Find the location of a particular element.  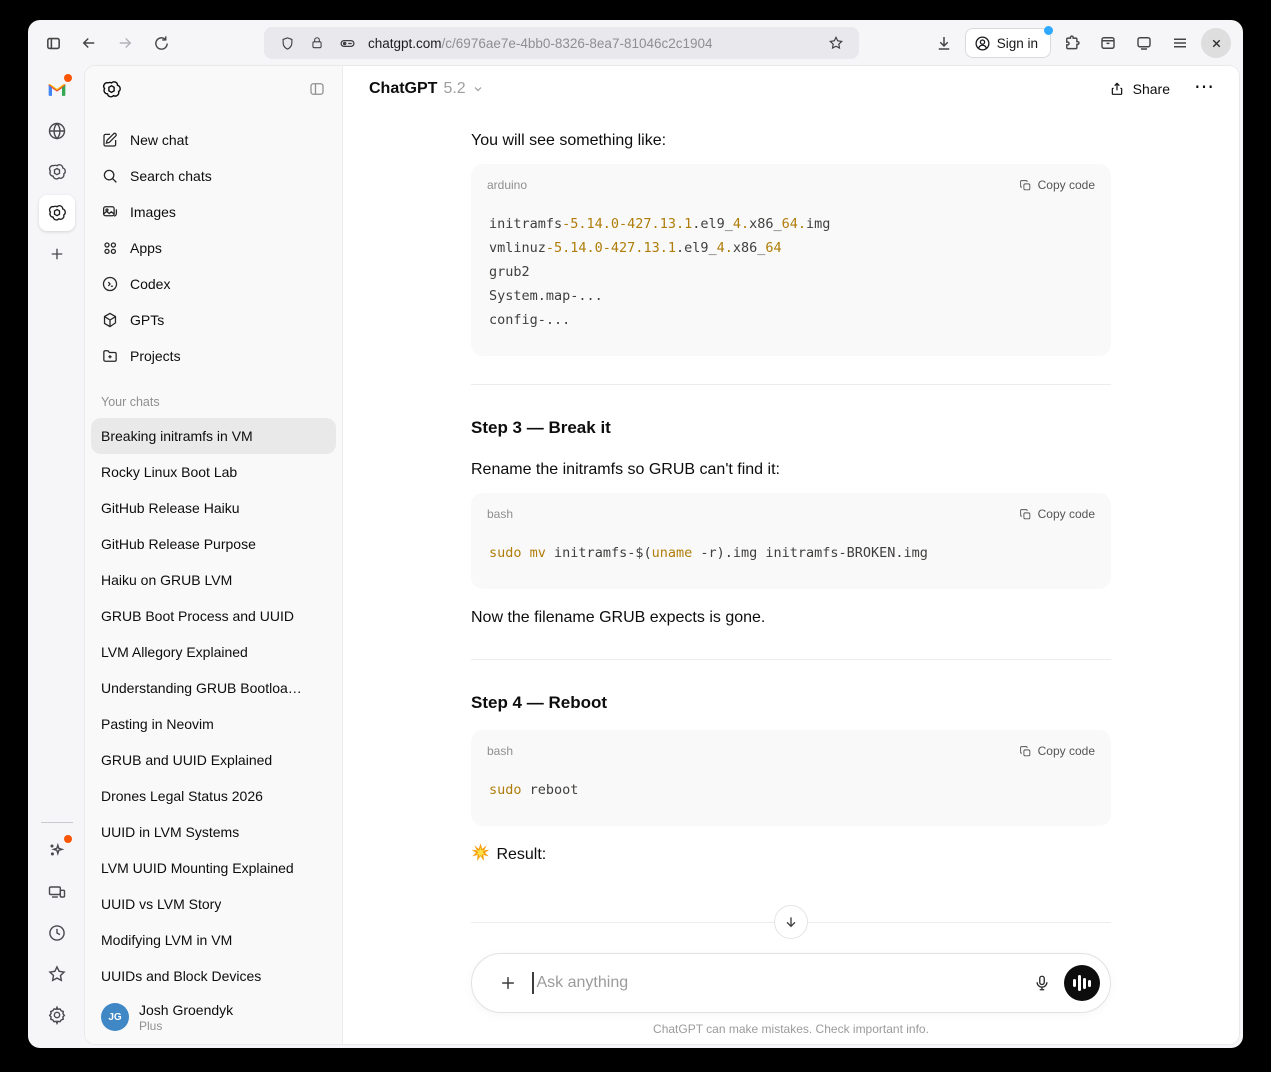

sign-in-button: Sign in is located at coordinates (1008, 42).